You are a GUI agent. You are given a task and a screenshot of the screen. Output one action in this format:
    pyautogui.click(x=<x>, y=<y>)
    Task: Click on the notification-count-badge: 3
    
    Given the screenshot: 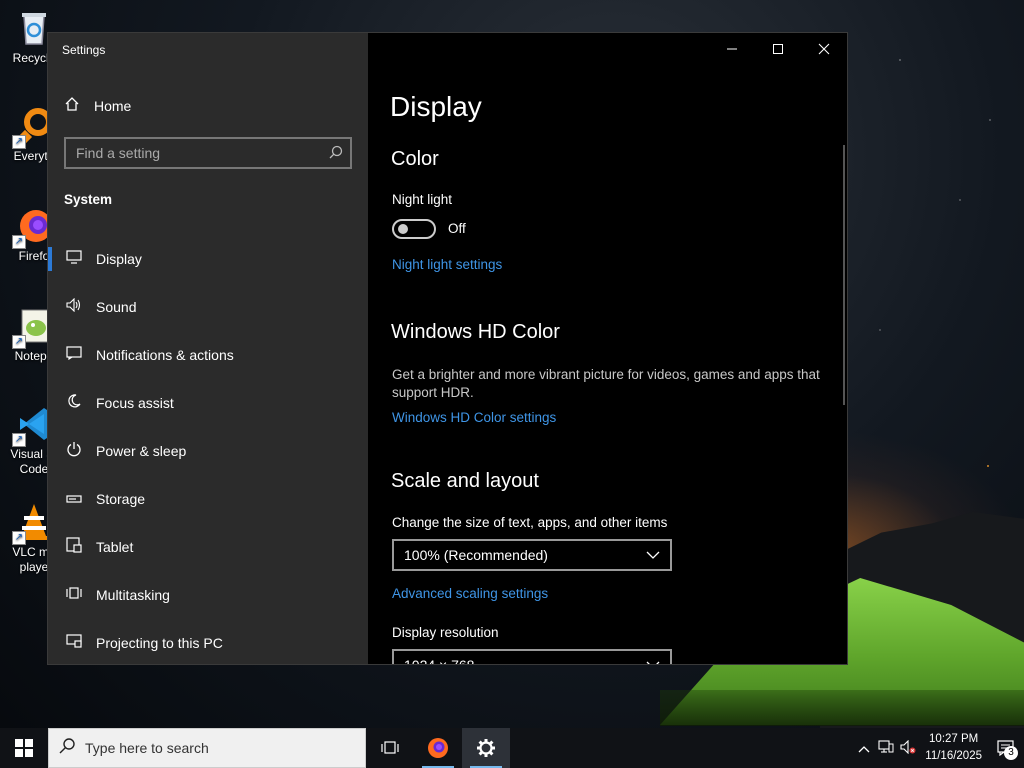 What is the action you would take?
    pyautogui.click(x=1011, y=753)
    